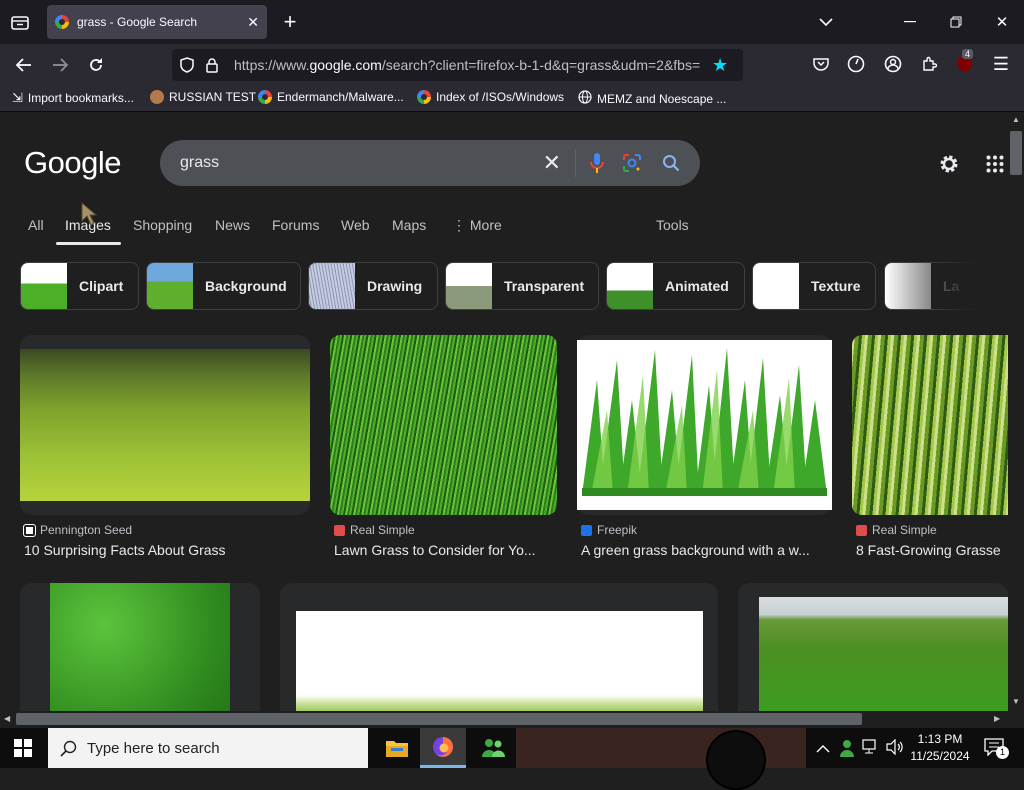  Describe the element at coordinates (821, 64) in the screenshot. I see `pocket-icon` at that location.